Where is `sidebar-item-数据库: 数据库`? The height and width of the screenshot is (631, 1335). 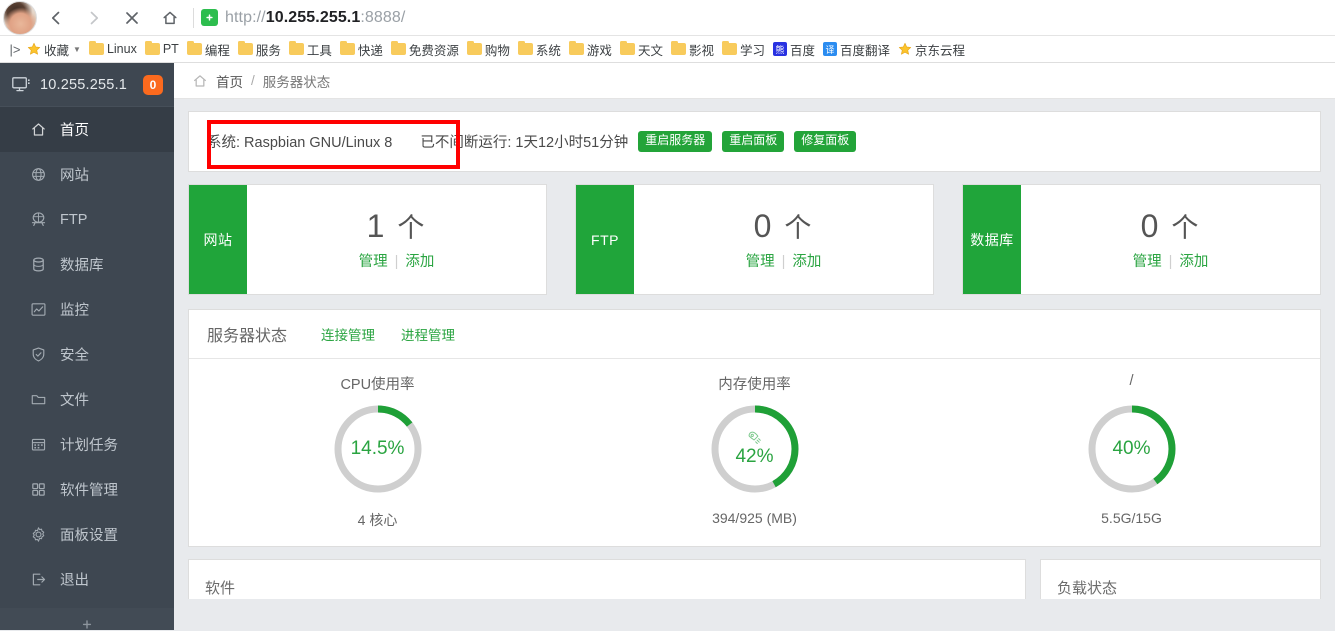
sidebar-item-数据库: 数据库 is located at coordinates (87, 264).